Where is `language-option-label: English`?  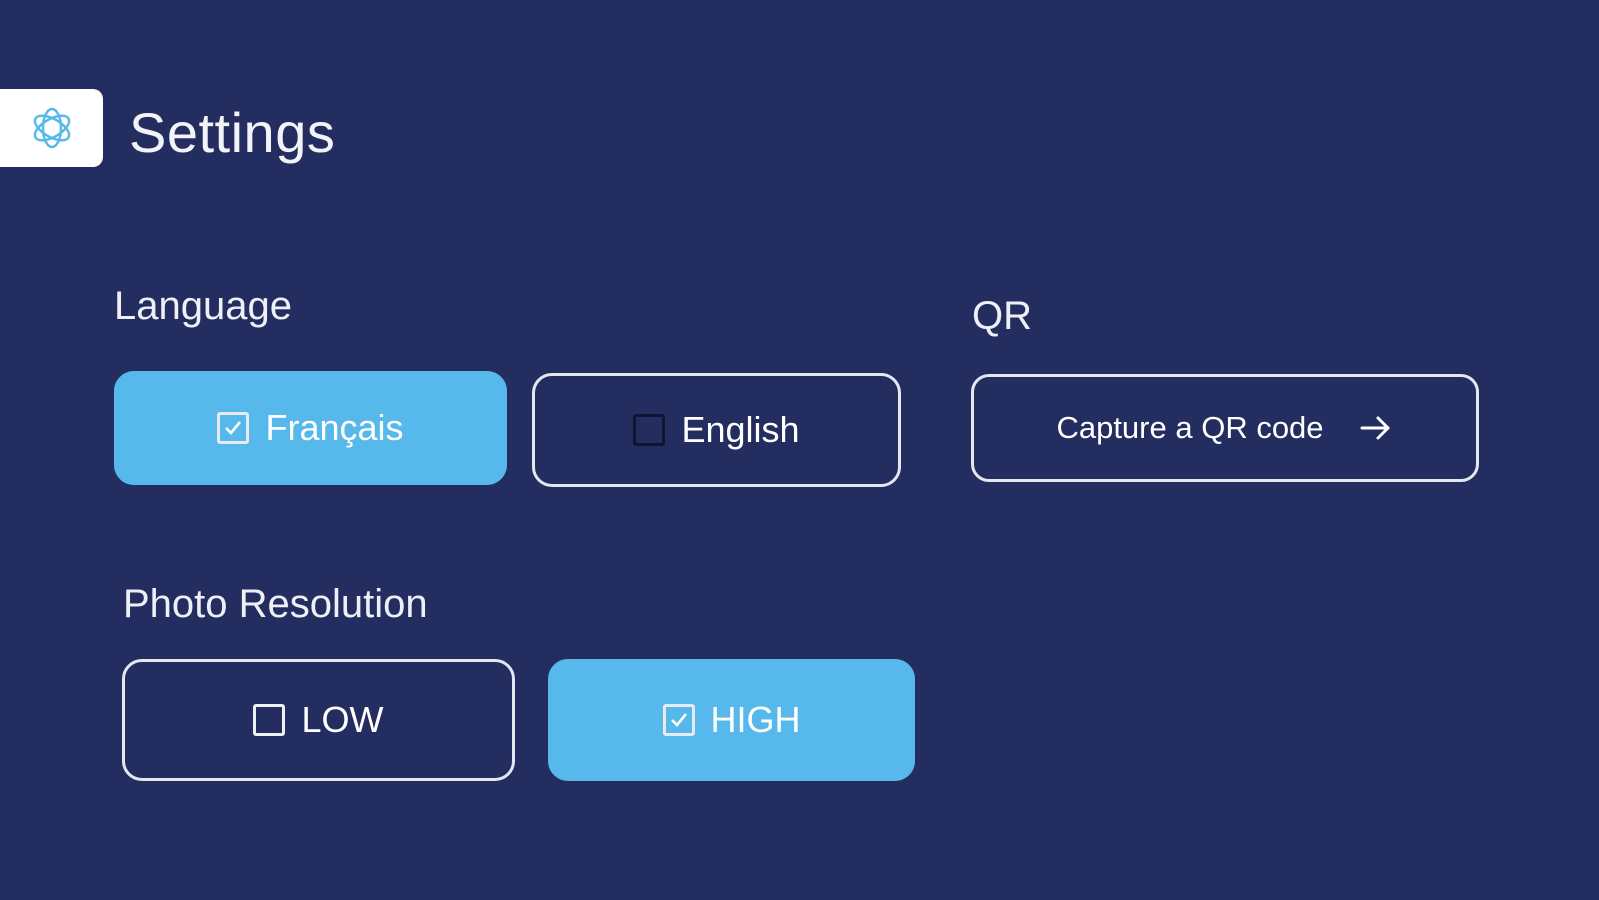
language-option-label: English is located at coordinates (740, 429).